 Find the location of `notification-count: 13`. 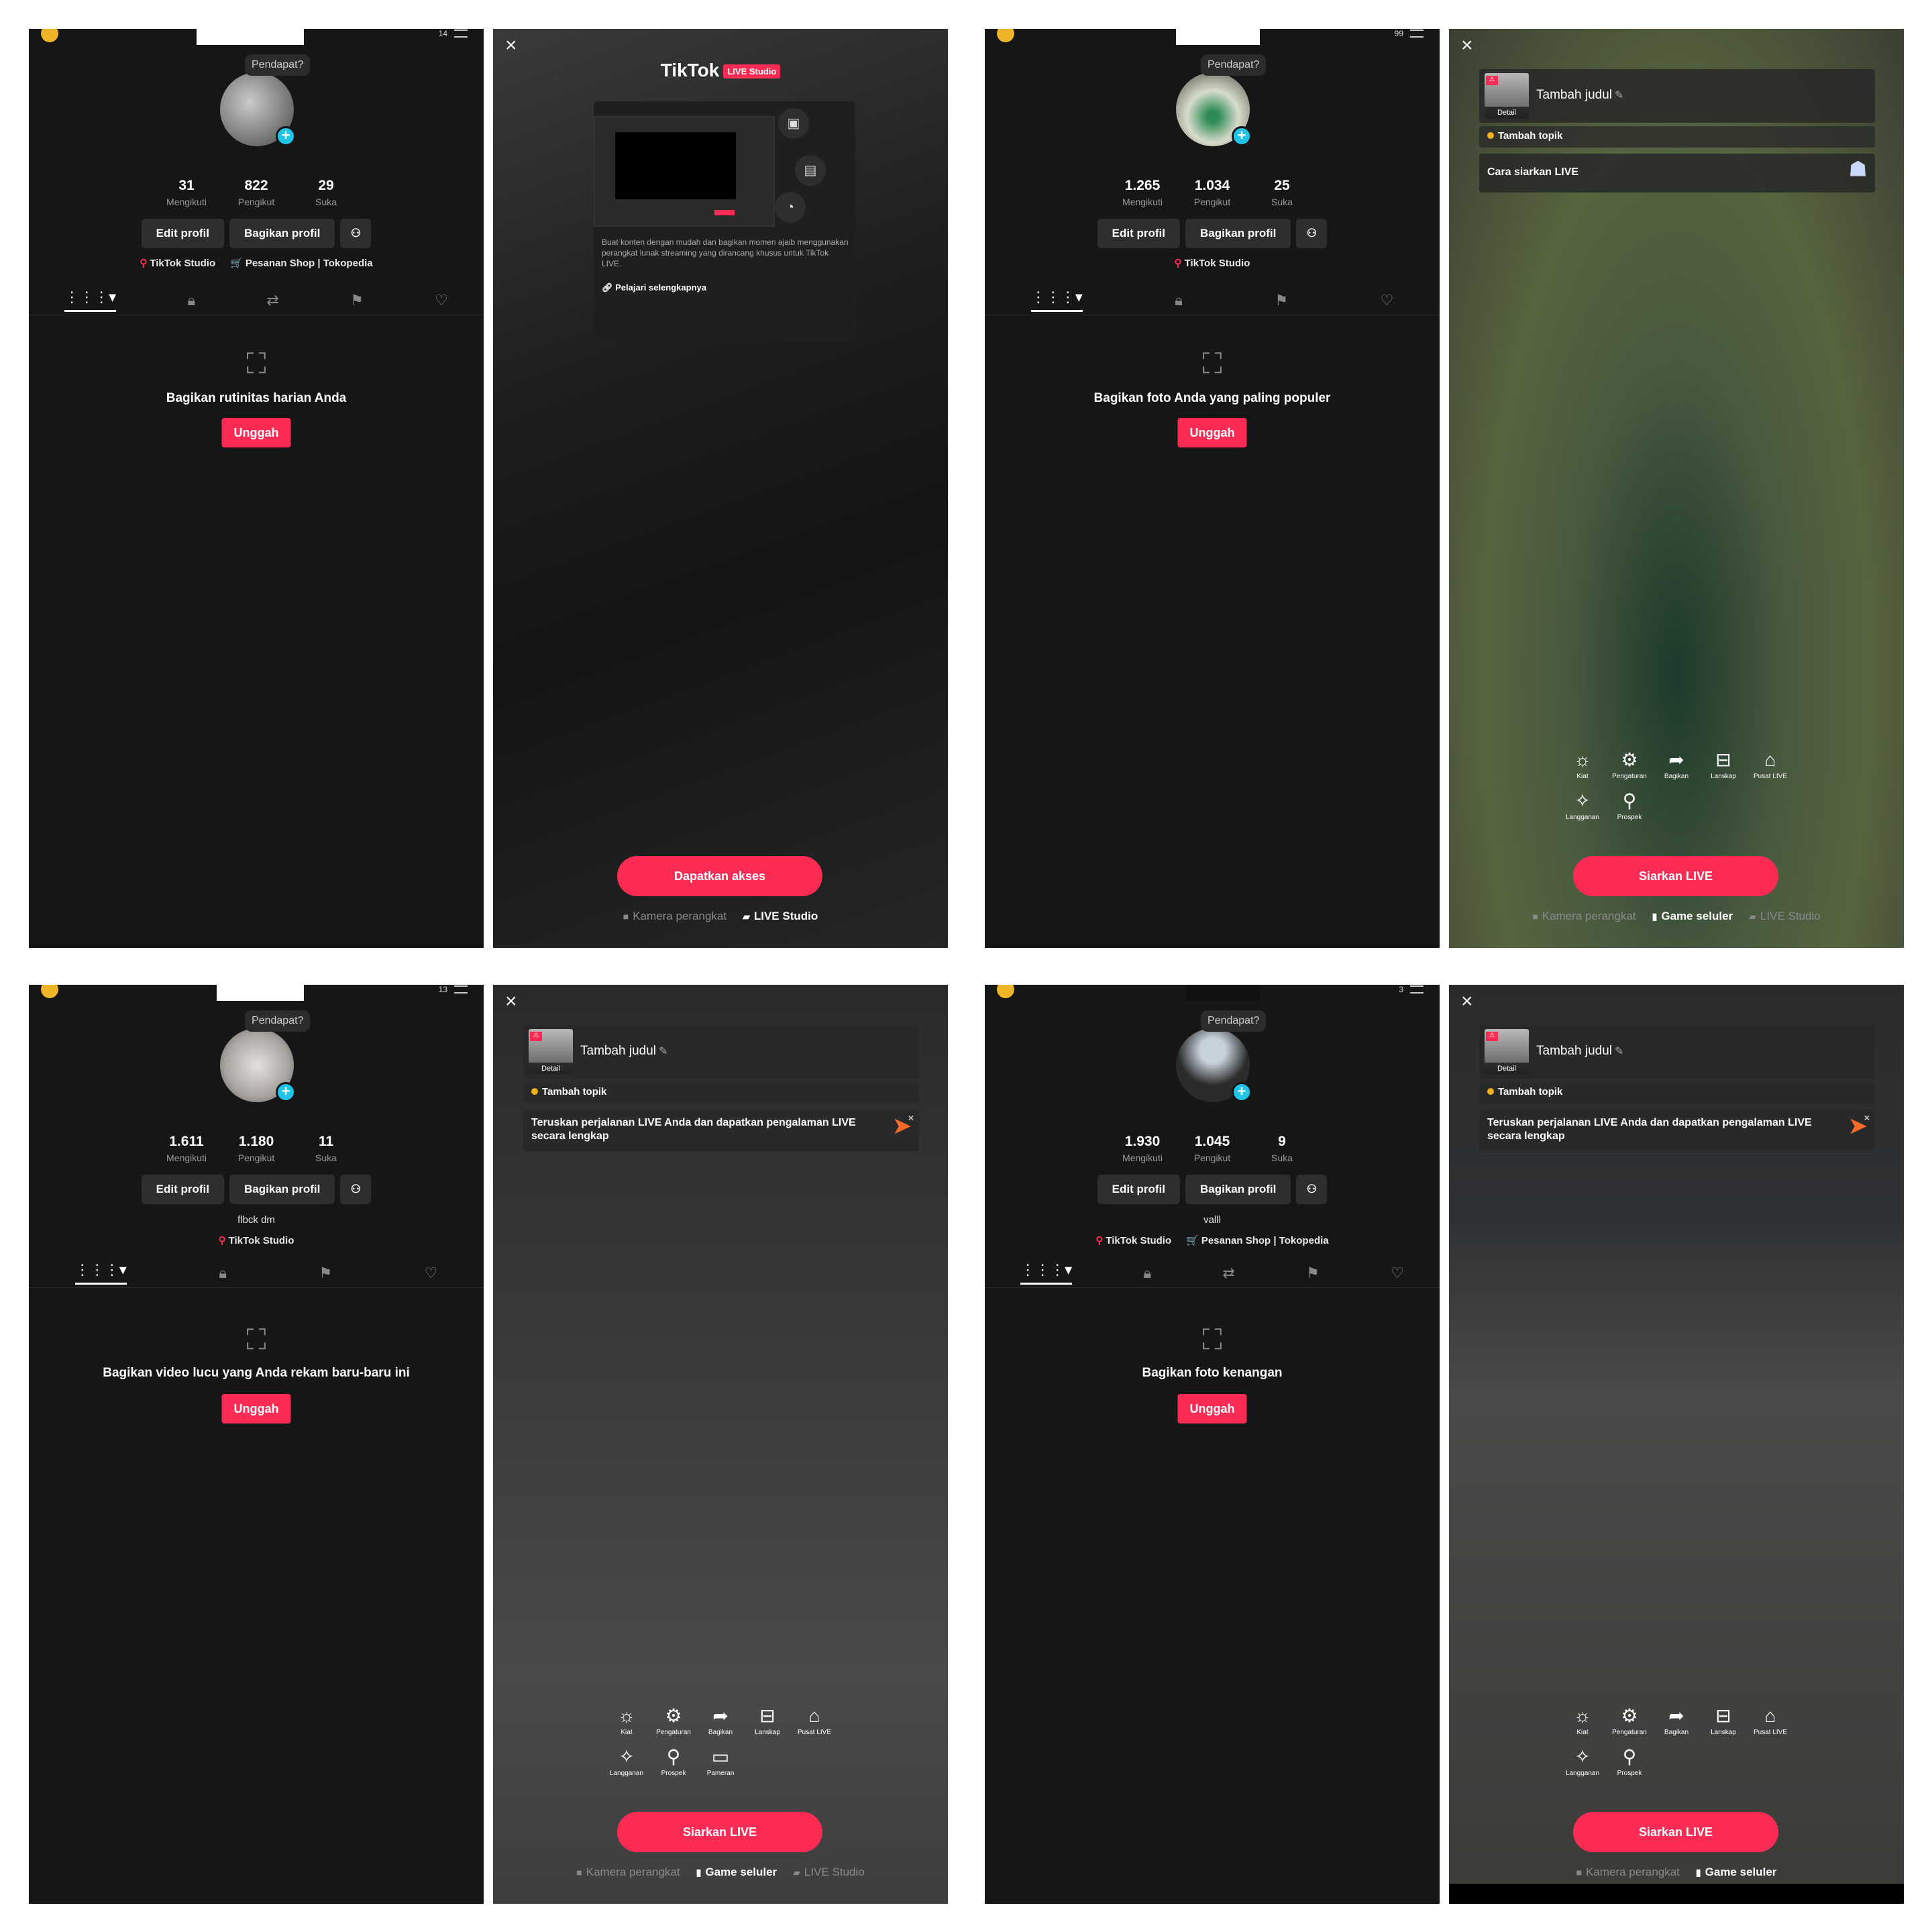

notification-count: 13 is located at coordinates (443, 989).